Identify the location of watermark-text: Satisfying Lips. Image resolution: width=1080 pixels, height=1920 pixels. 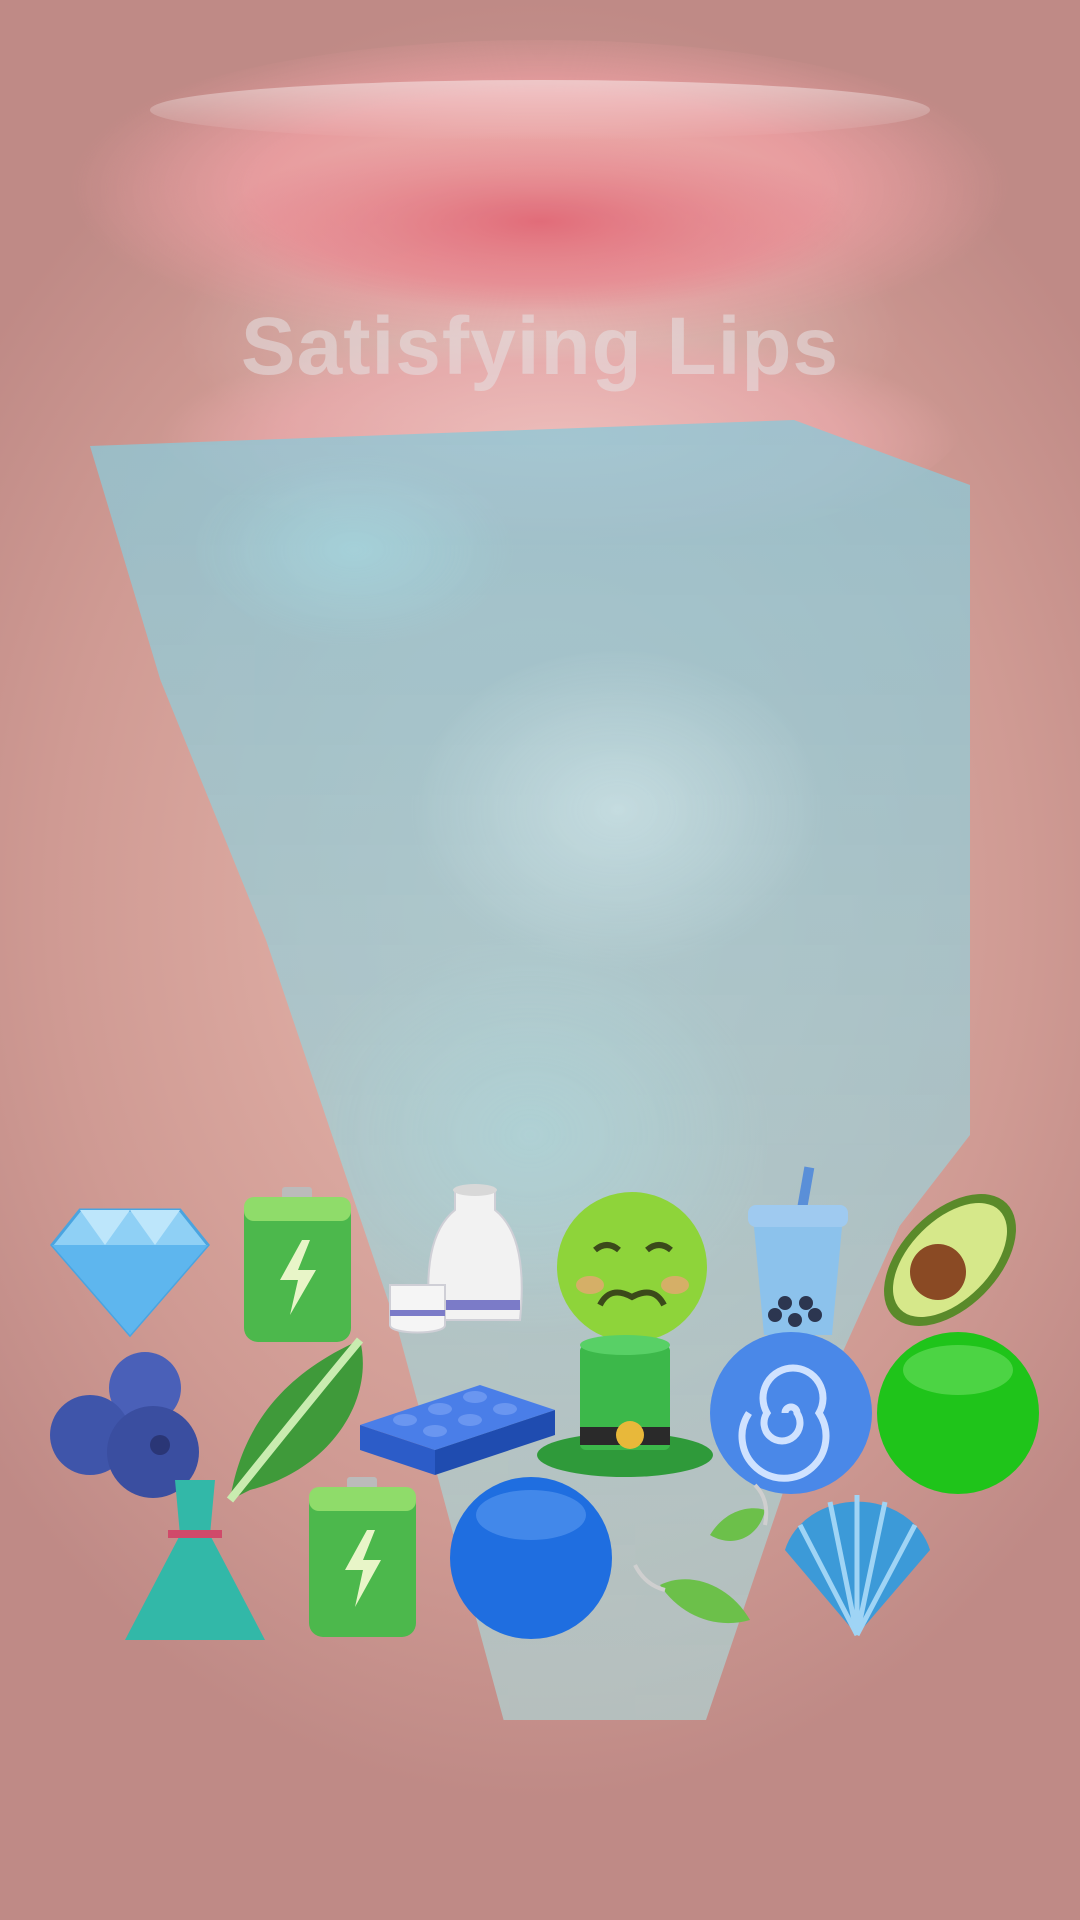
(540, 346).